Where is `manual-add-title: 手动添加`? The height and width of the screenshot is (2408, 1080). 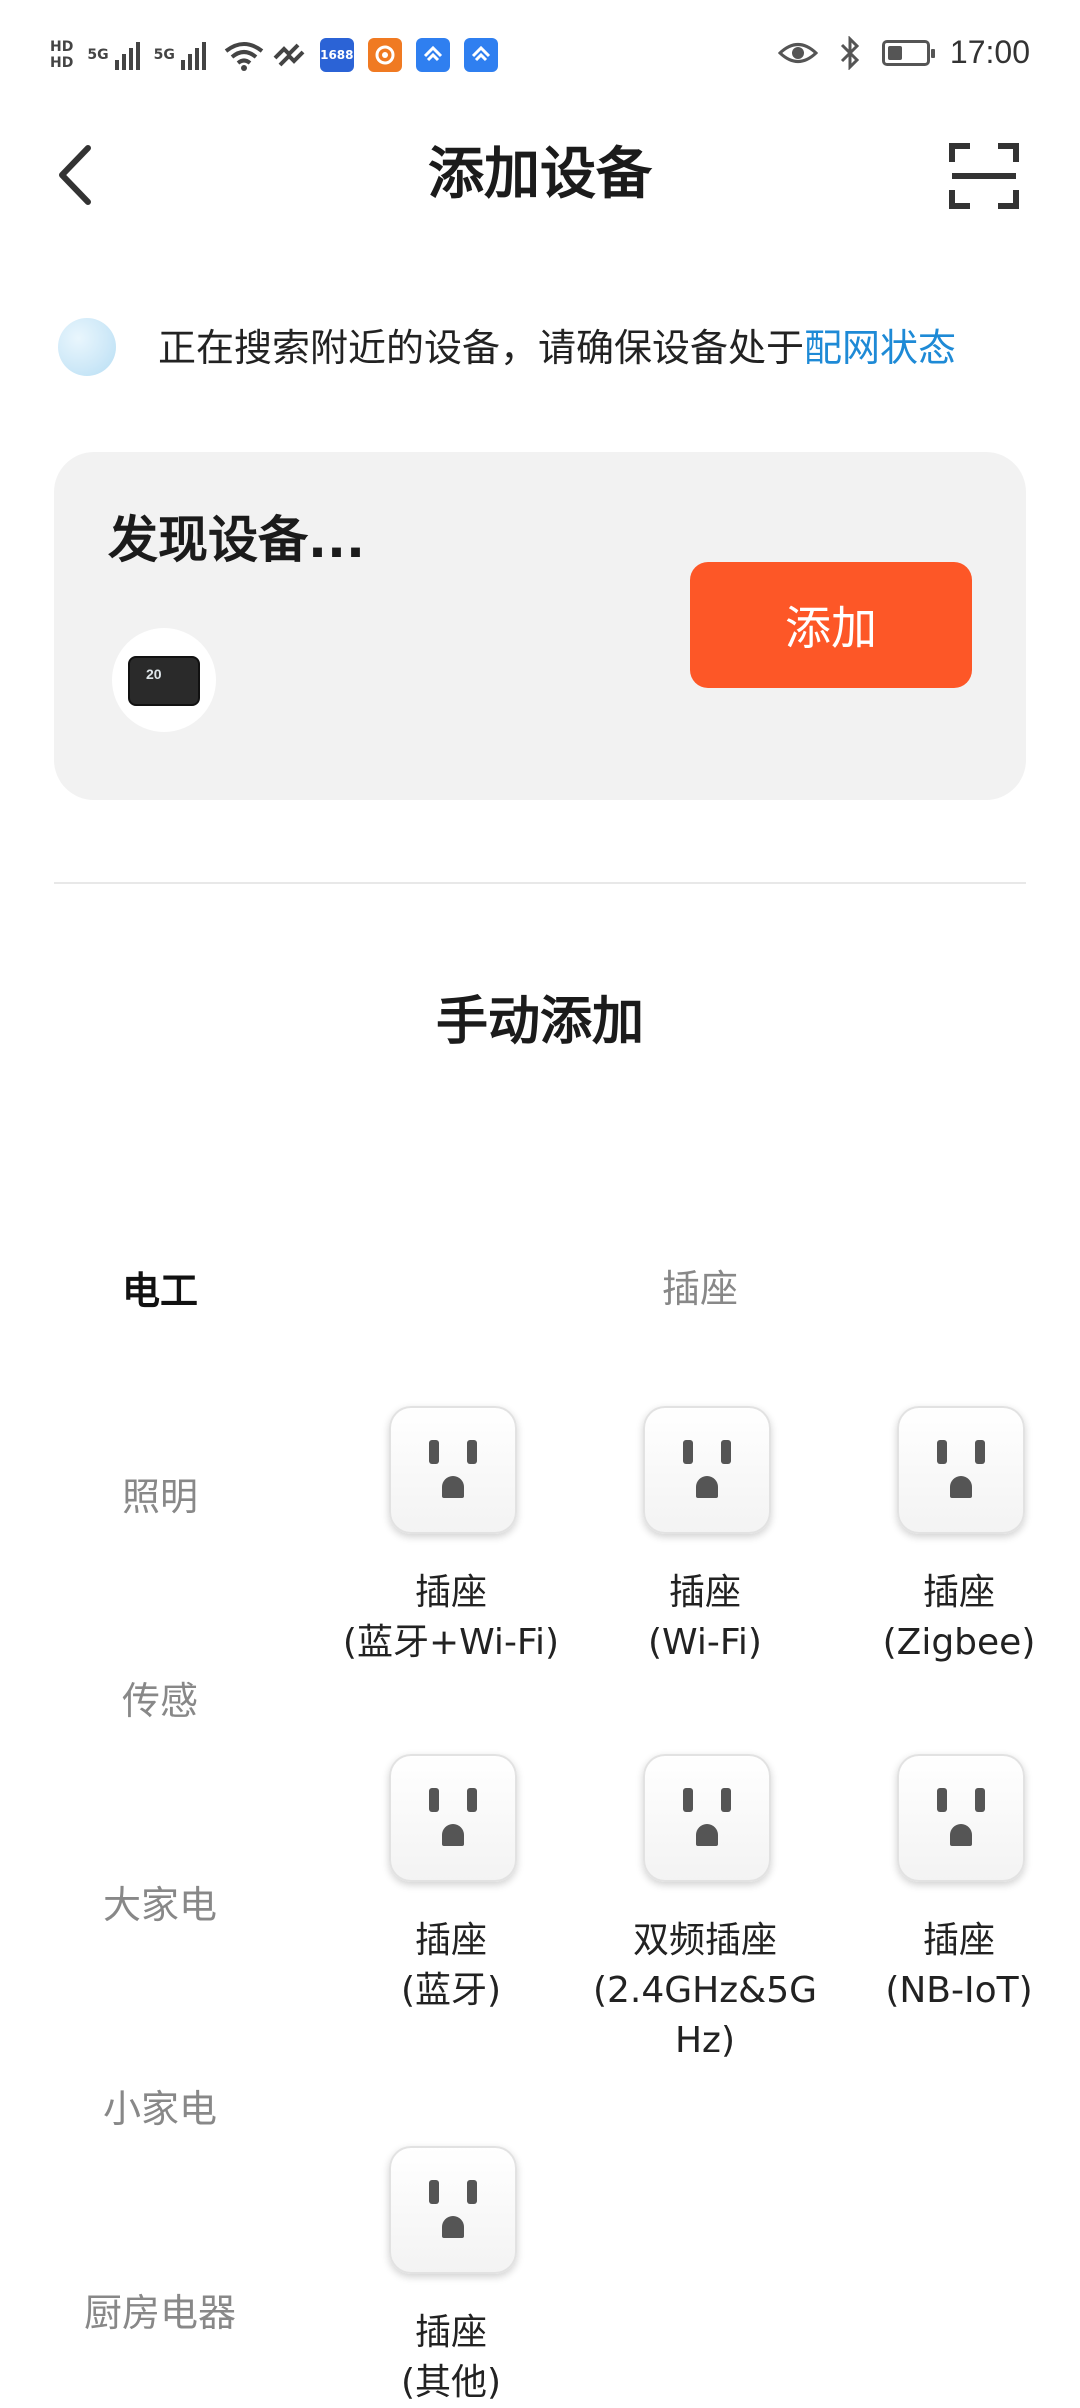
manual-add-title: 手动添加 is located at coordinates (539, 1022).